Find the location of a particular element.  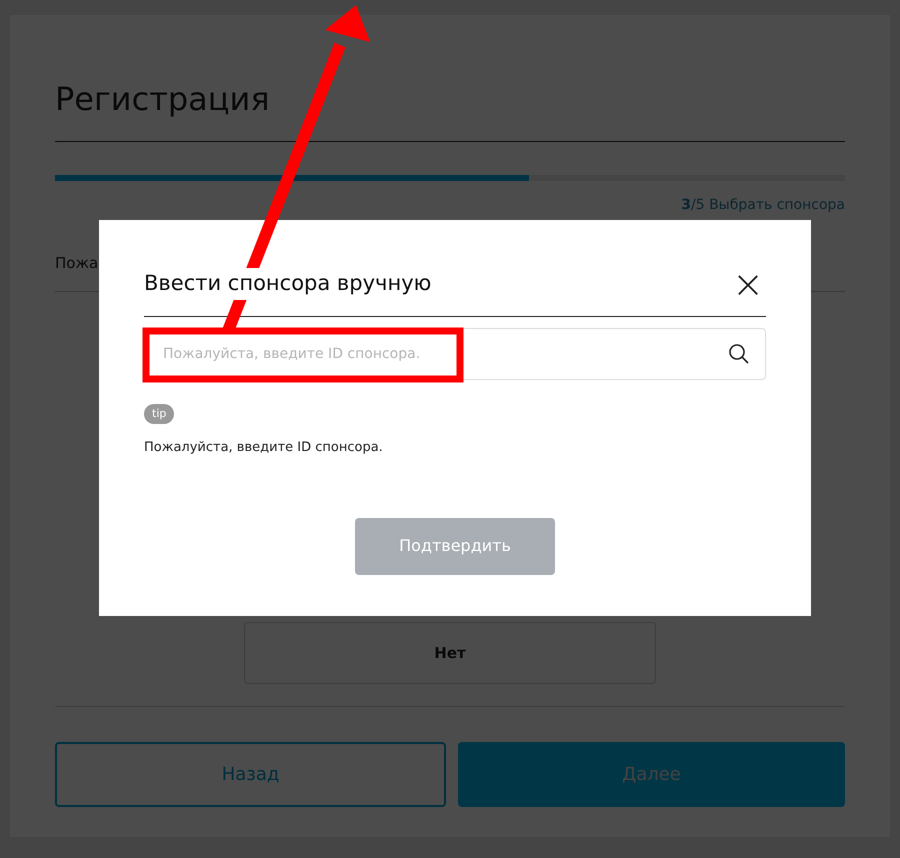

tip-text: Пожалуйста, введите ID спонсора. is located at coordinates (263, 448).